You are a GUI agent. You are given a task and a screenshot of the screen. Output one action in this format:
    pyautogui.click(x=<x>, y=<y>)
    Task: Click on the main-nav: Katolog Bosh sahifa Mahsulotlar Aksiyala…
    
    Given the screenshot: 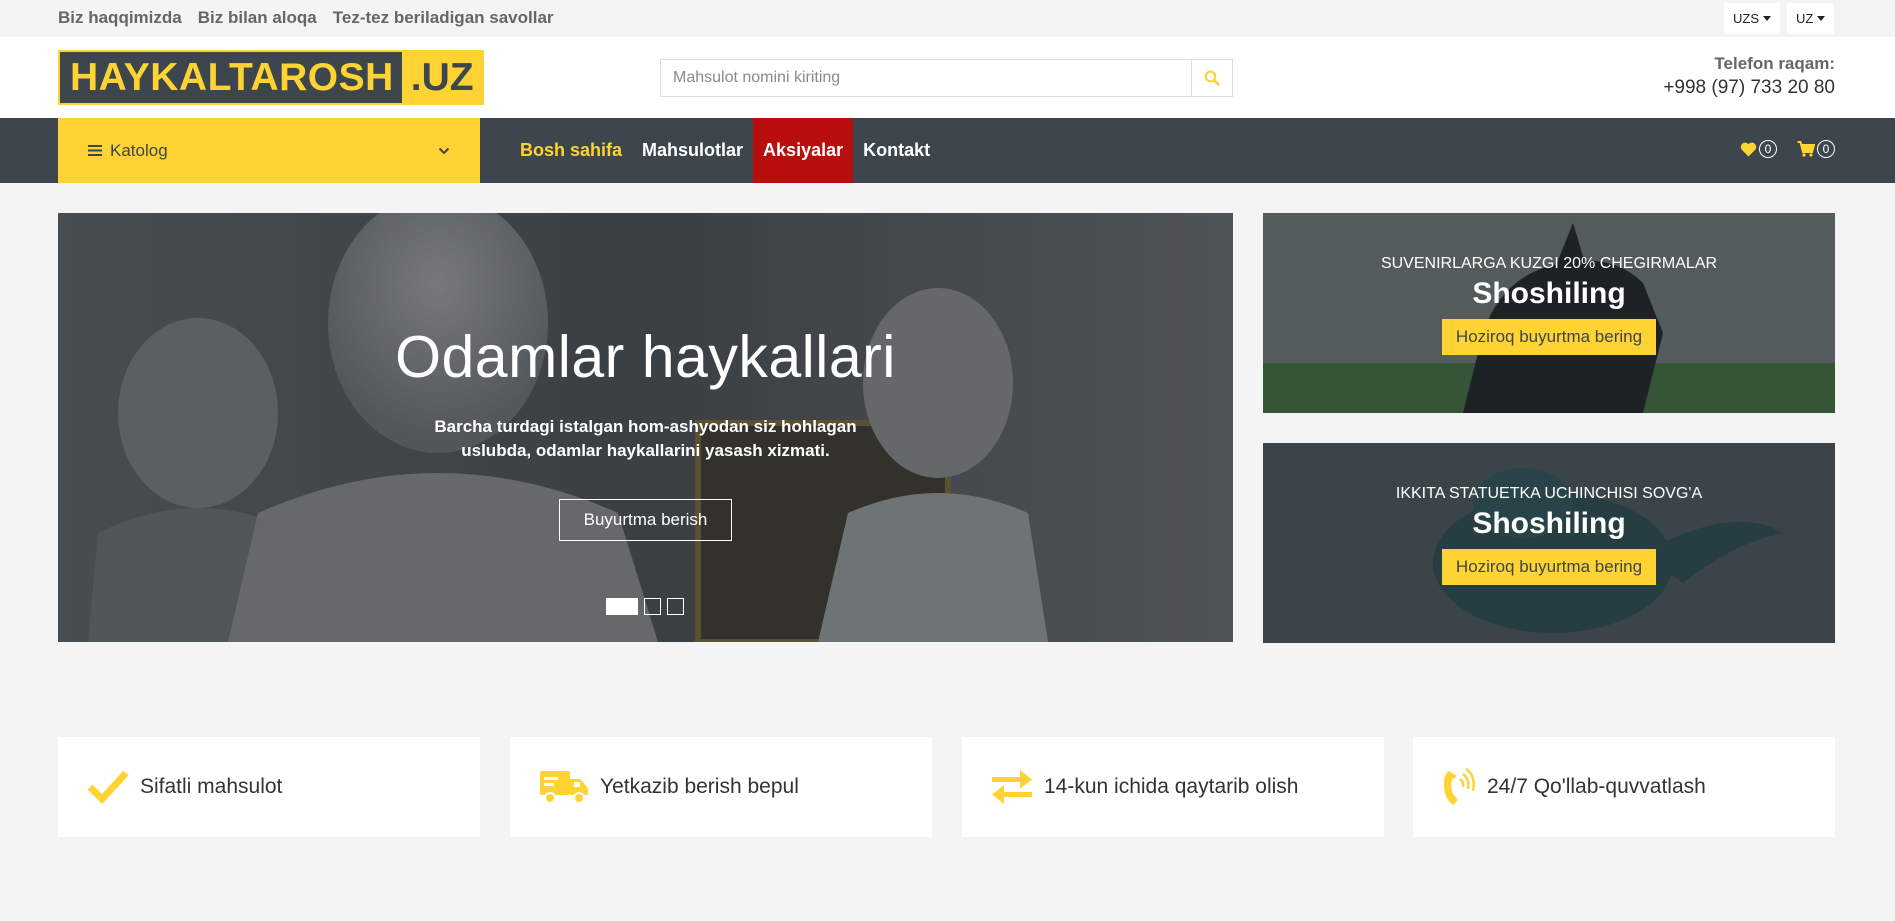 What is the action you would take?
    pyautogui.click(x=947, y=150)
    